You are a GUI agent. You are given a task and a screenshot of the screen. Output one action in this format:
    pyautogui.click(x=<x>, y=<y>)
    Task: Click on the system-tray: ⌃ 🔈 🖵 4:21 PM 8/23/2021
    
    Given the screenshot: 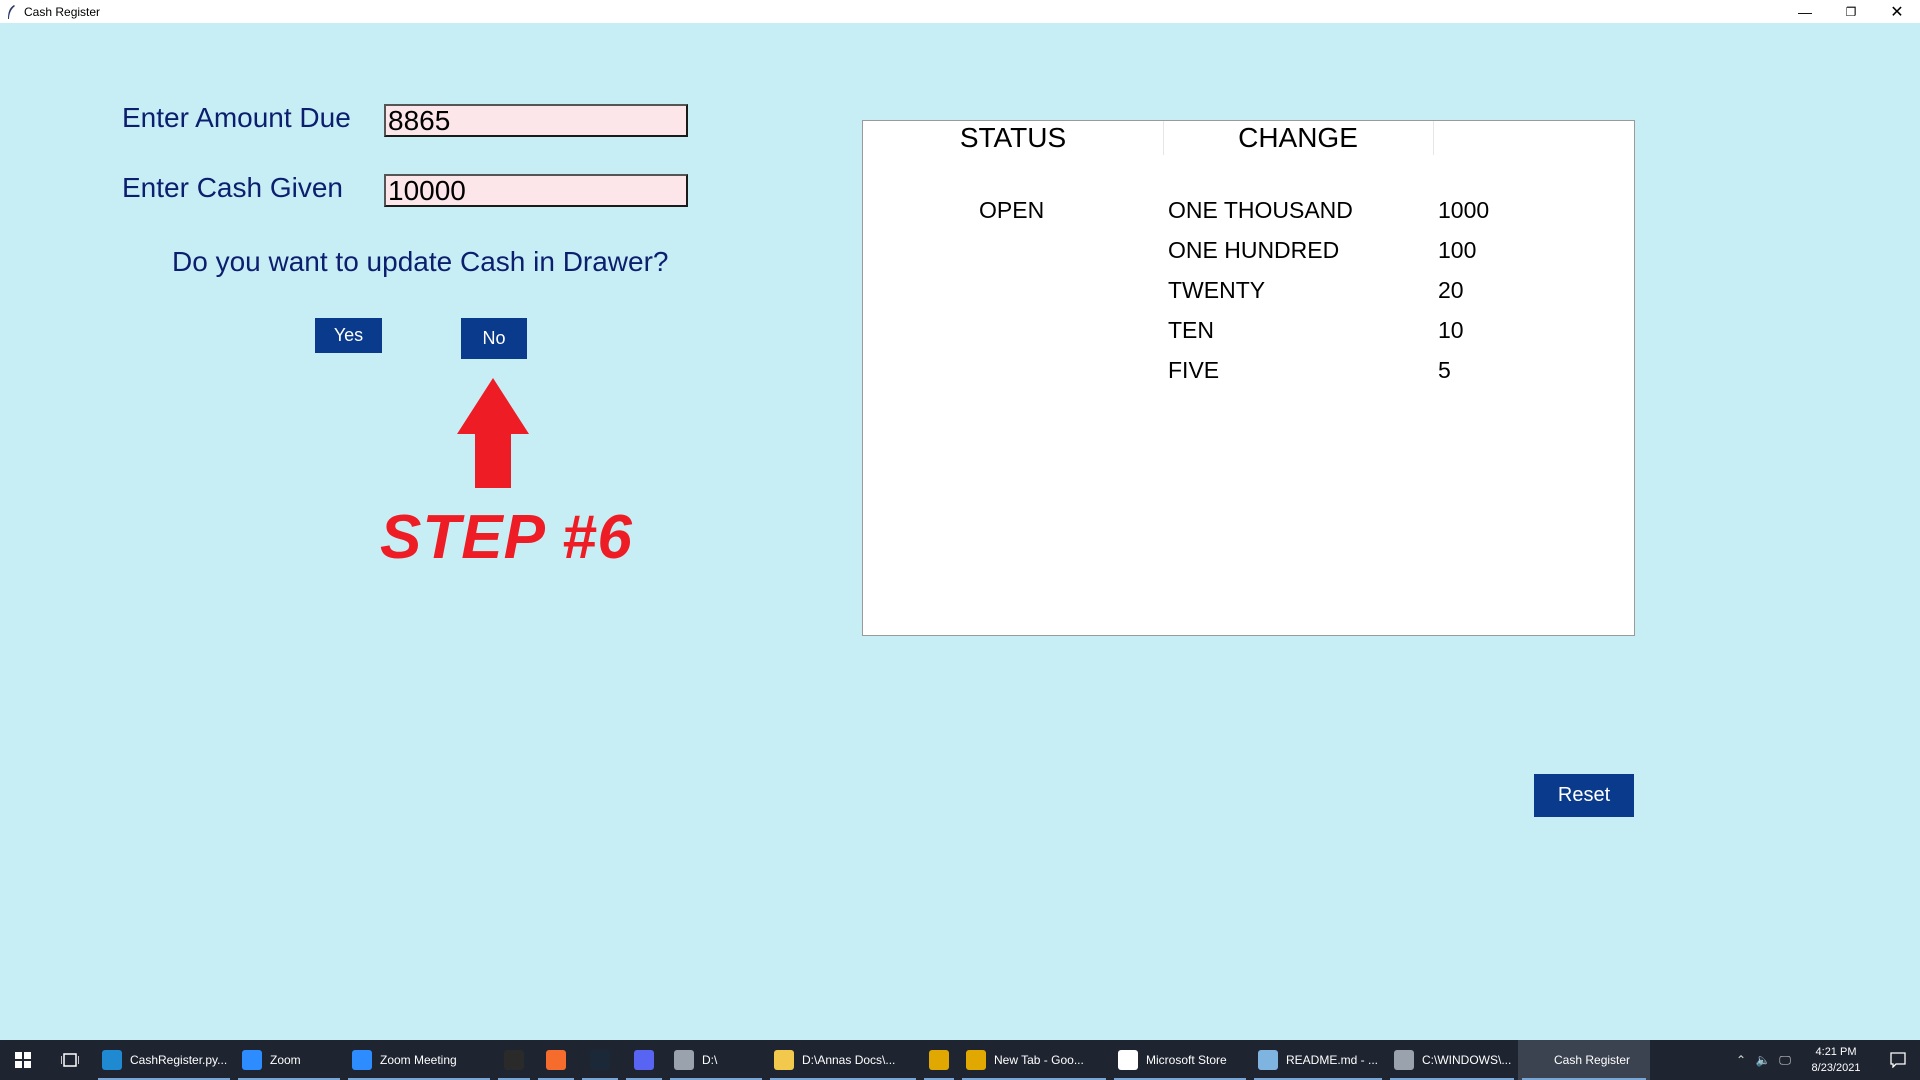 What is the action you would take?
    pyautogui.click(x=1825, y=1060)
    